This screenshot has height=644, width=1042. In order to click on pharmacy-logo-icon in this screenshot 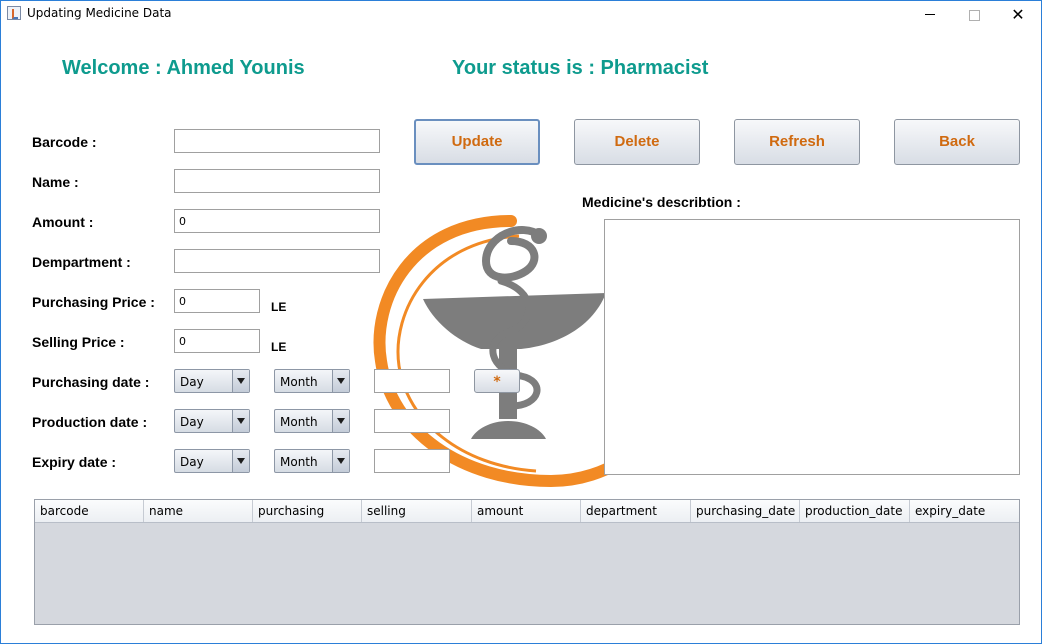, I will do `click(497, 351)`.